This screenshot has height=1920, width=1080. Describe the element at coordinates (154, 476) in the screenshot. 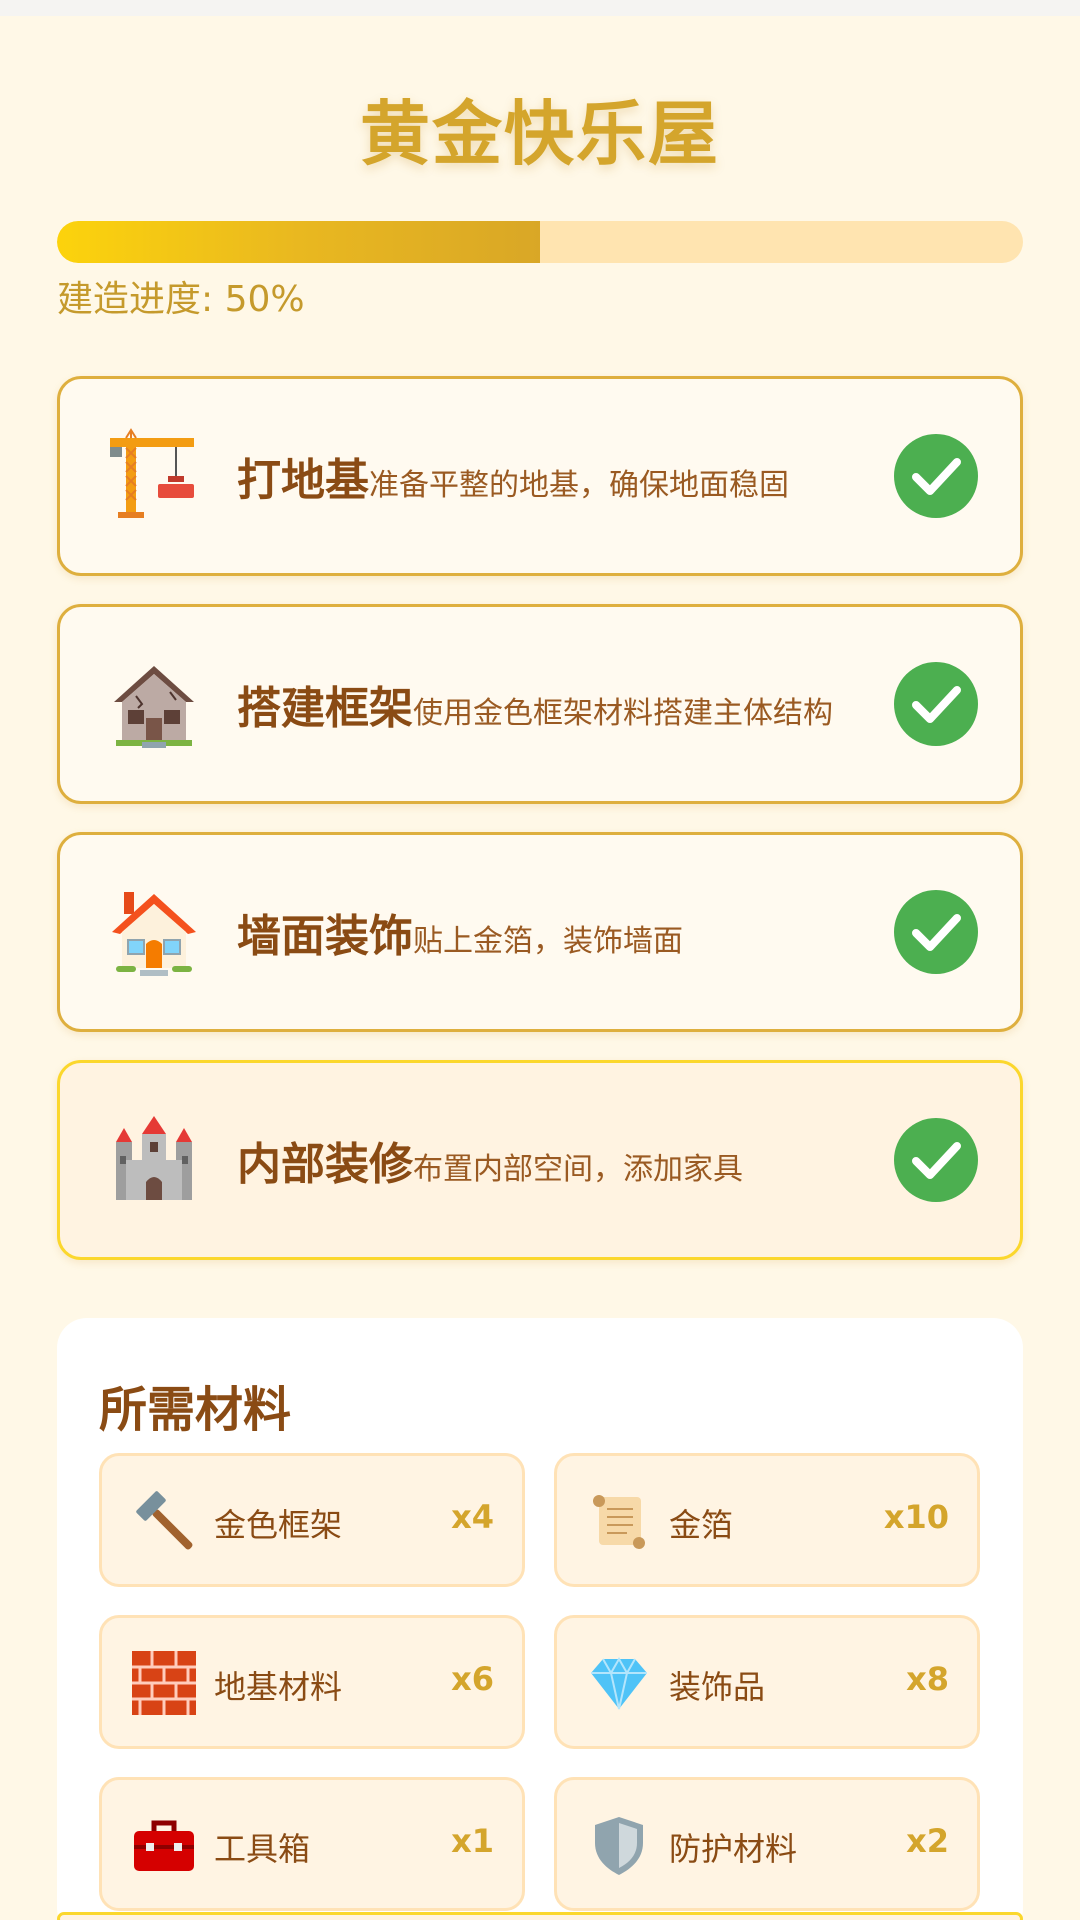

I see `construction-crane-icon` at that location.